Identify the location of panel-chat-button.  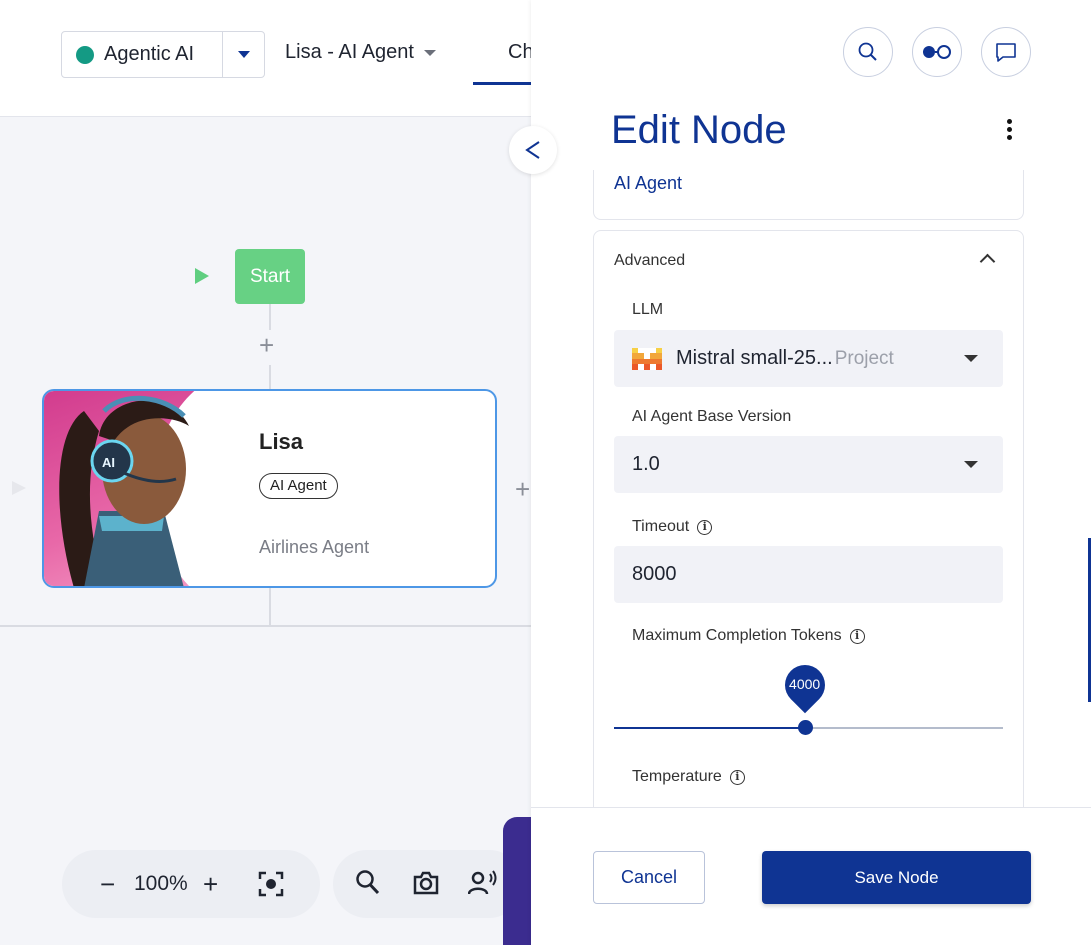
(1006, 52).